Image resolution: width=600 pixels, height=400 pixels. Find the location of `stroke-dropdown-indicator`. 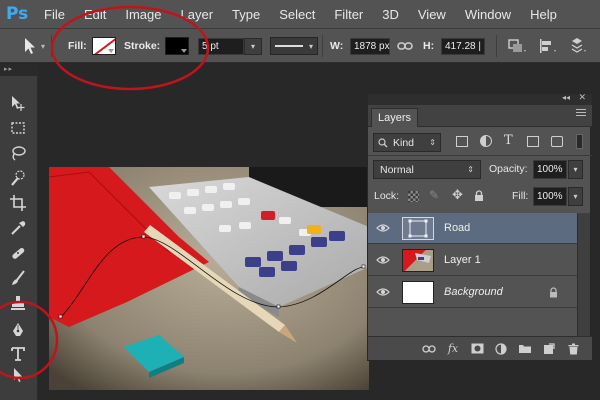

stroke-dropdown-indicator is located at coordinates (184, 51).